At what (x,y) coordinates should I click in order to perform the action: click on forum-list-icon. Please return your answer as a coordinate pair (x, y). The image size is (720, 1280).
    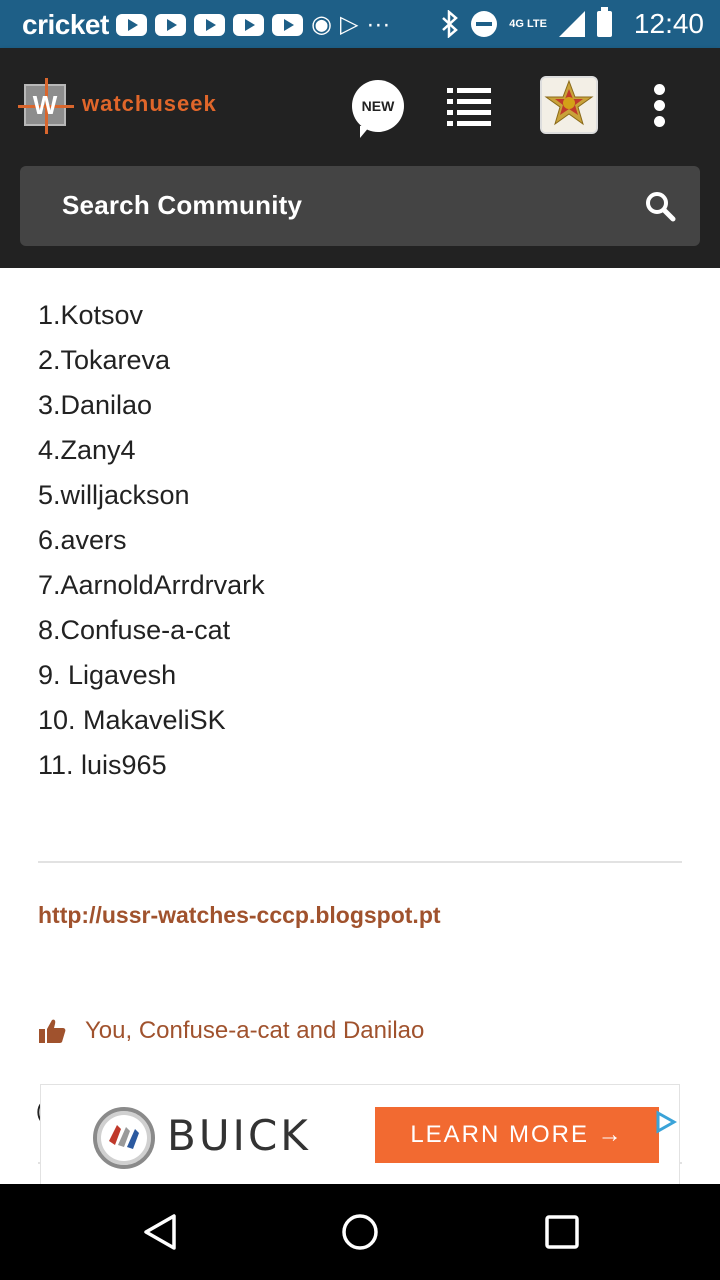
    Looking at the image, I should click on (469, 107).